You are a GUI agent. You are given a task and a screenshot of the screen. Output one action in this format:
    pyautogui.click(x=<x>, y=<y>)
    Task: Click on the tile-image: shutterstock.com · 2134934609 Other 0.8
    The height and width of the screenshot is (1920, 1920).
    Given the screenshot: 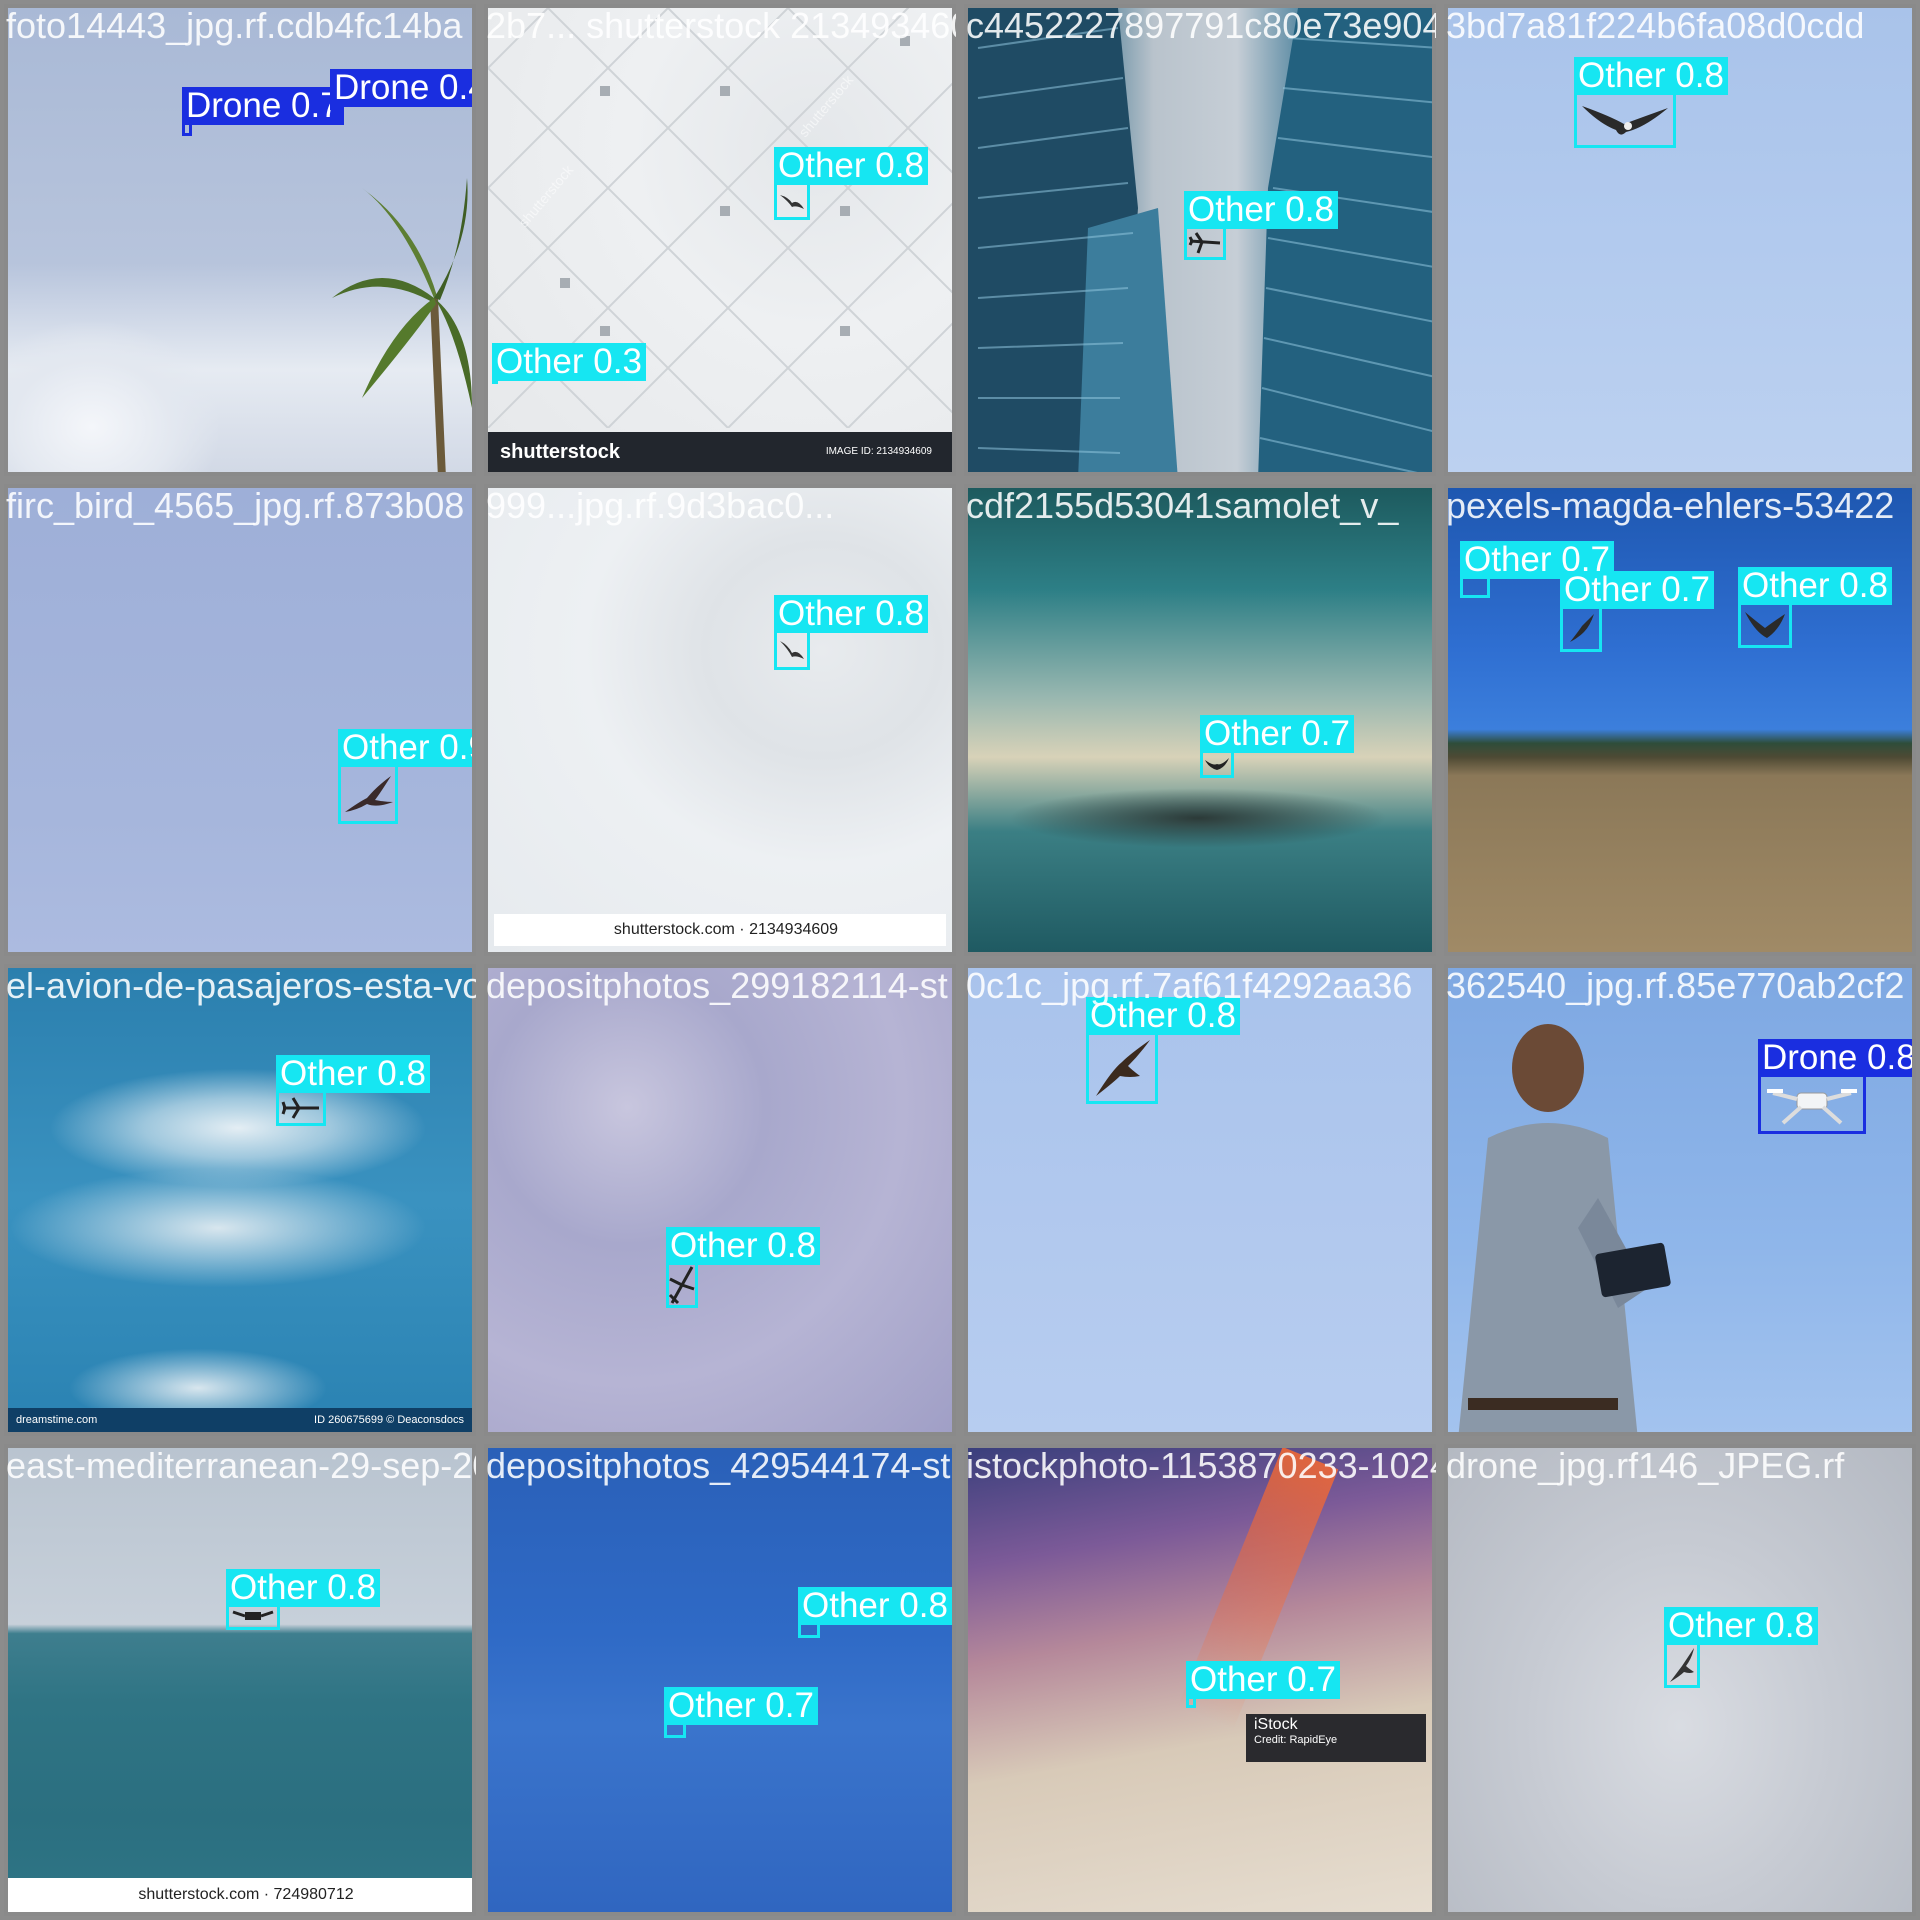 What is the action you would take?
    pyautogui.click(x=720, y=720)
    